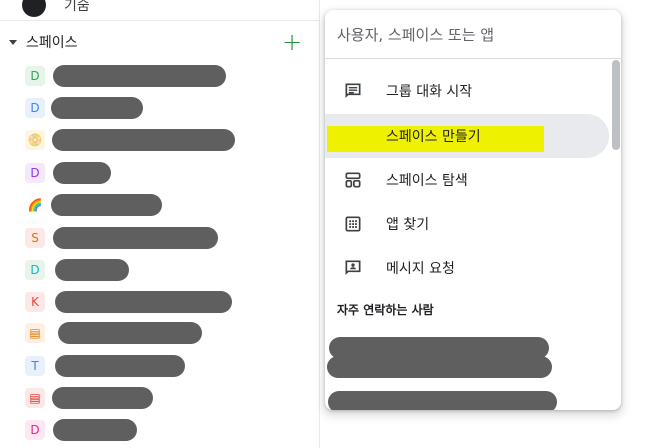 The height and width of the screenshot is (448, 653). Describe the element at coordinates (429, 92) in the screenshot. I see `menu-item-label: 그룹 대화 시작` at that location.